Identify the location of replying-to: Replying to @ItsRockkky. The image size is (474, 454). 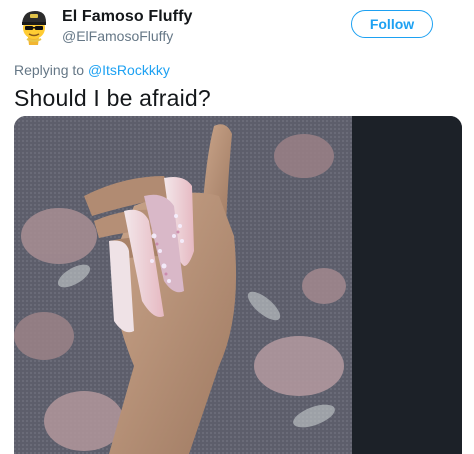
(92, 70).